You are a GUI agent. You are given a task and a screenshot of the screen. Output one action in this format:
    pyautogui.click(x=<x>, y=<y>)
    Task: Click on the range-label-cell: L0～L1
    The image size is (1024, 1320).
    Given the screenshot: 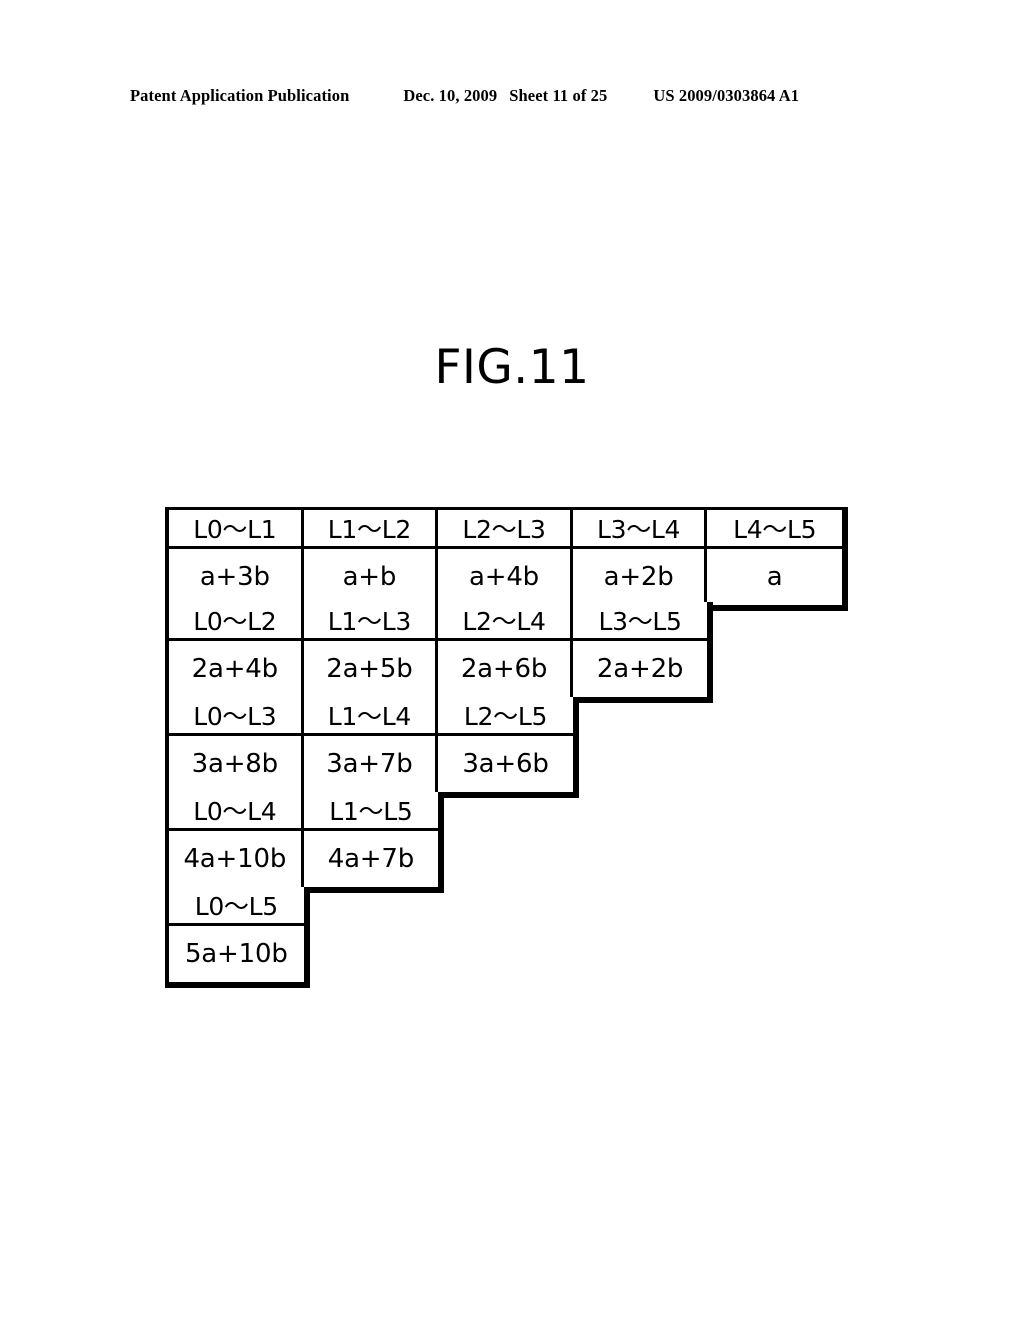 What is the action you would take?
    pyautogui.click(x=236, y=529)
    